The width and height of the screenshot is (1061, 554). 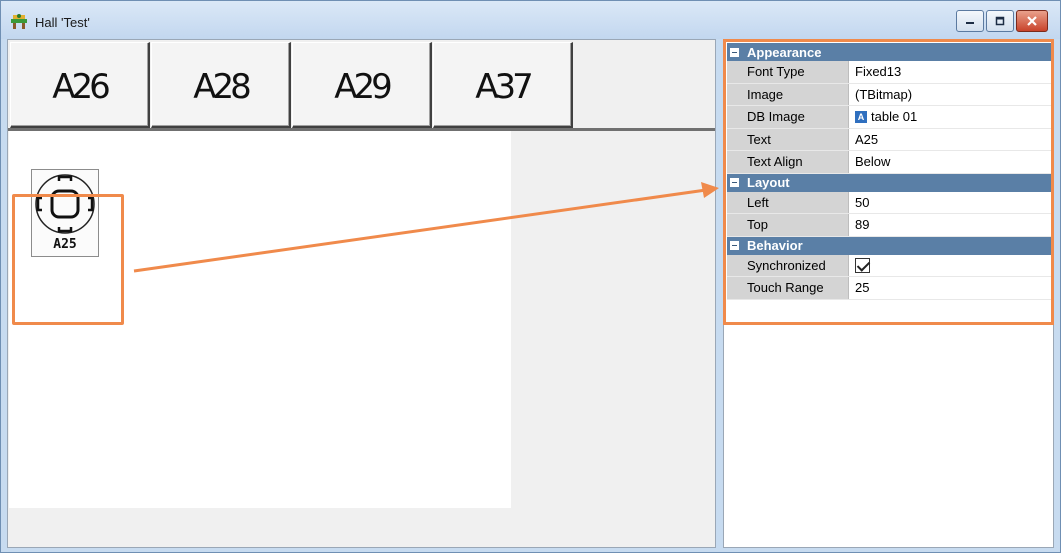 I want to click on minimize-button, so click(x=970, y=21).